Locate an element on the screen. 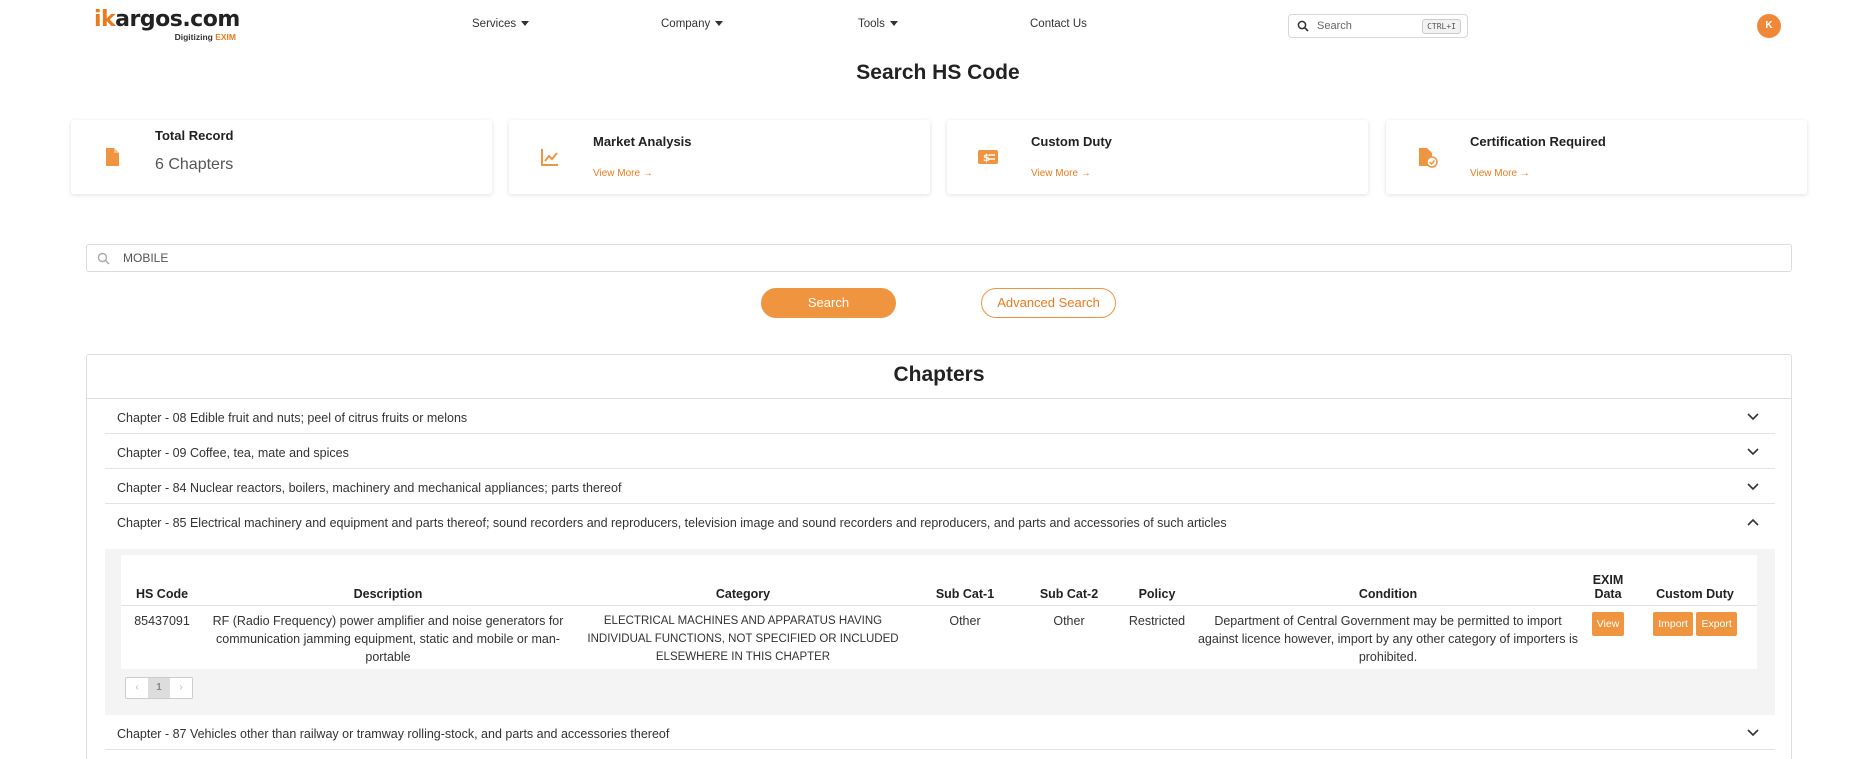 The height and width of the screenshot is (759, 1876). chart-line-icon is located at coordinates (549, 157).